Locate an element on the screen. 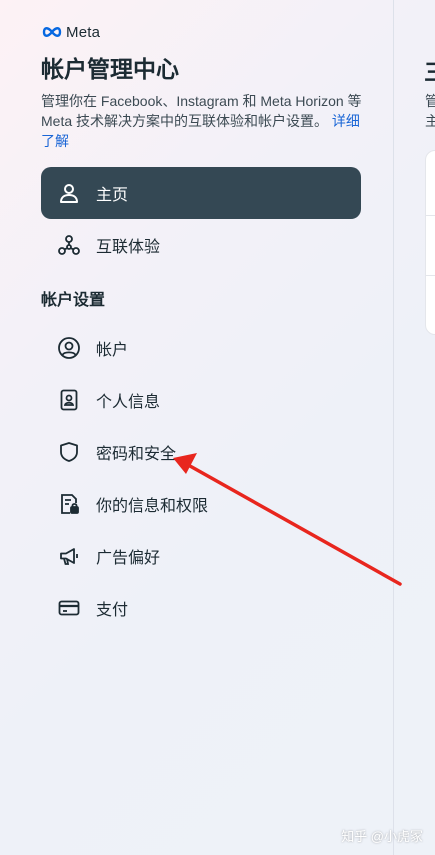 This screenshot has width=435, height=855. nav-item-account: 帐户 is located at coordinates (201, 348).